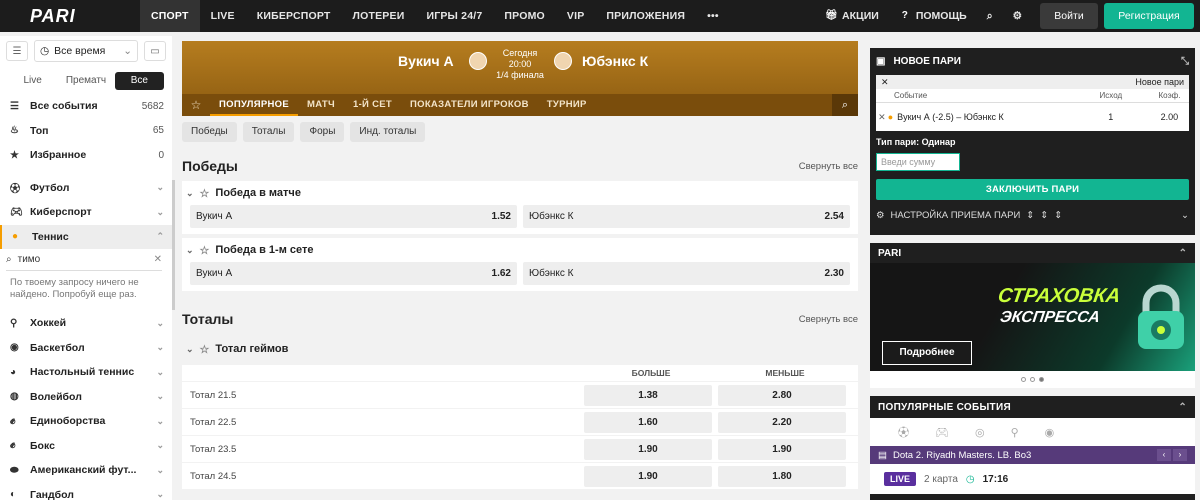 This screenshot has height=500, width=1200. What do you see at coordinates (158, 259) in the screenshot?
I see `clear-icon: ✕` at bounding box center [158, 259].